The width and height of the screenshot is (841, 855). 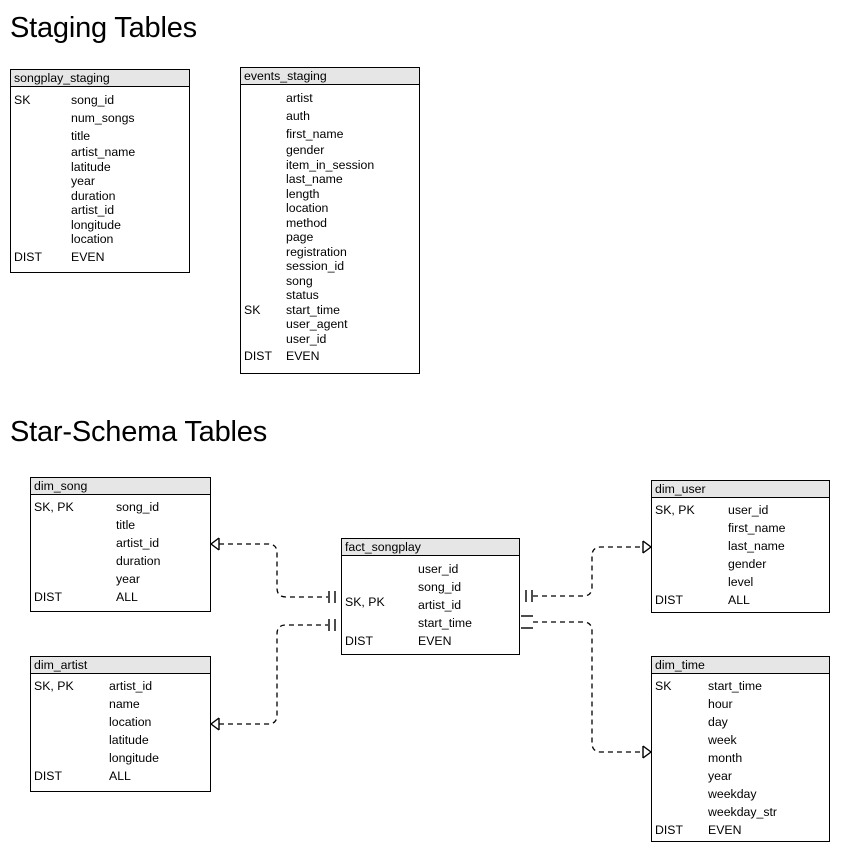 I want to click on table-row: user_agent, so click(x=330, y=324).